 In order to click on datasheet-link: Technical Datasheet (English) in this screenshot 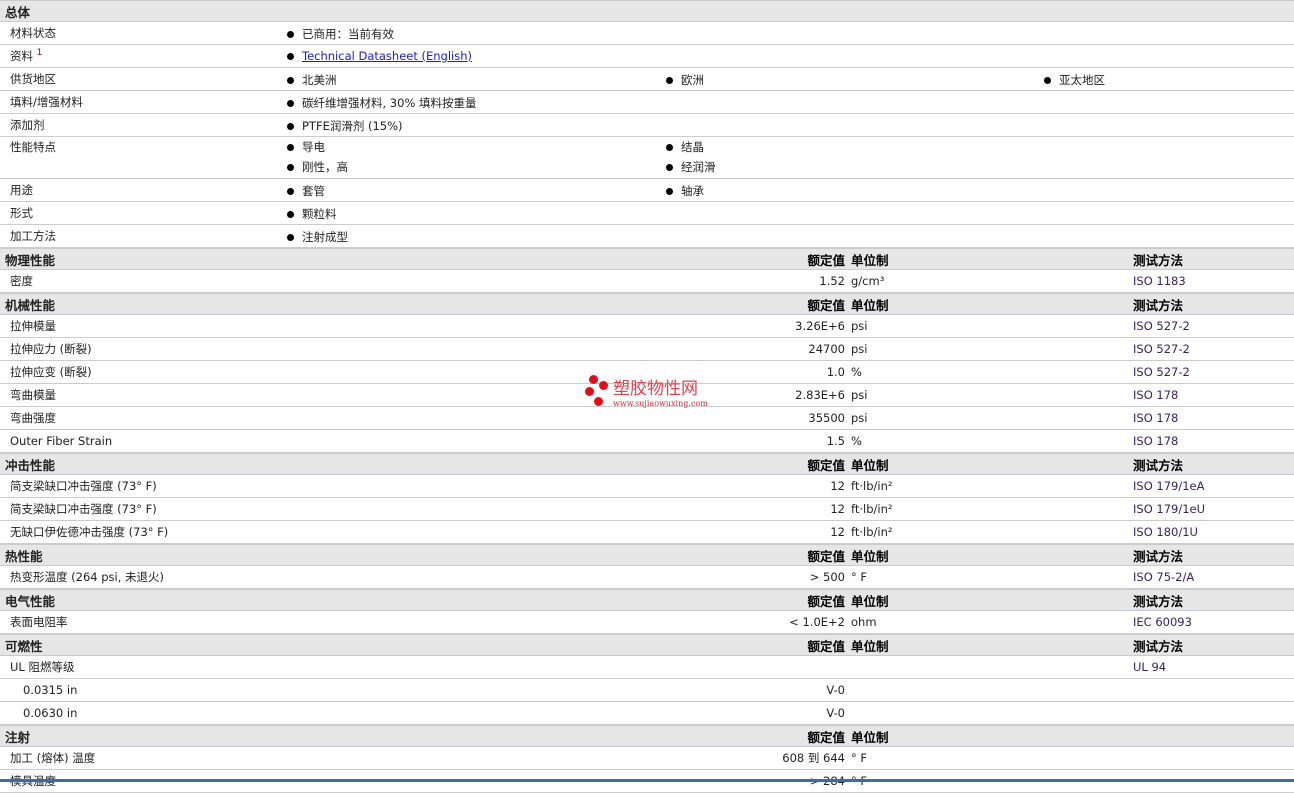, I will do `click(387, 56)`.